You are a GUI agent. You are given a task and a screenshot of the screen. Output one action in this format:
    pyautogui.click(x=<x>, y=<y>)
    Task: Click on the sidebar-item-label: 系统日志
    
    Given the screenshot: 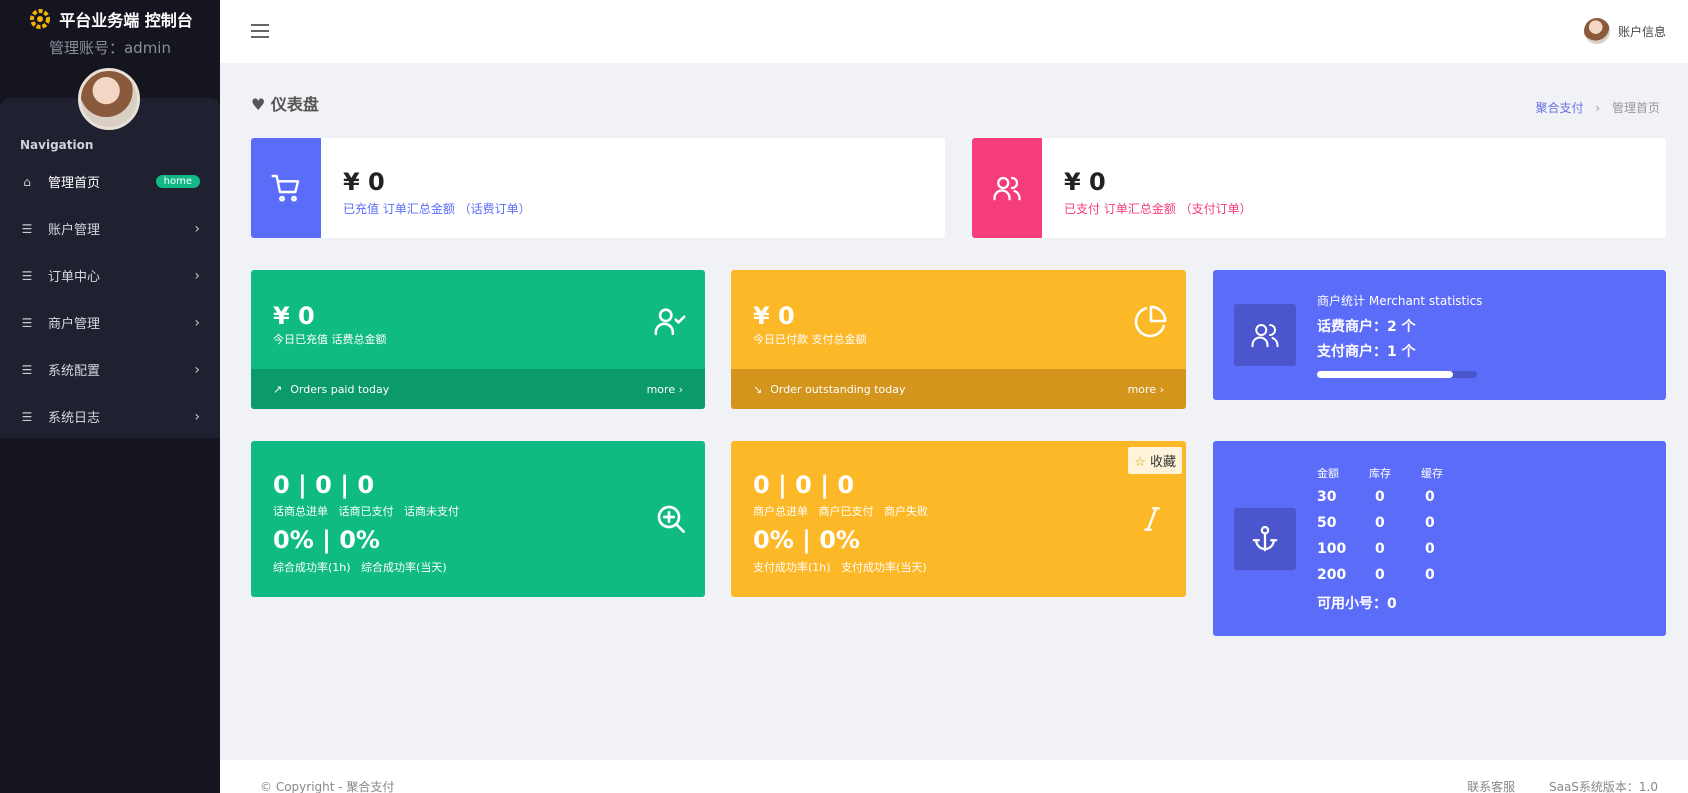 What is the action you would take?
    pyautogui.click(x=74, y=418)
    